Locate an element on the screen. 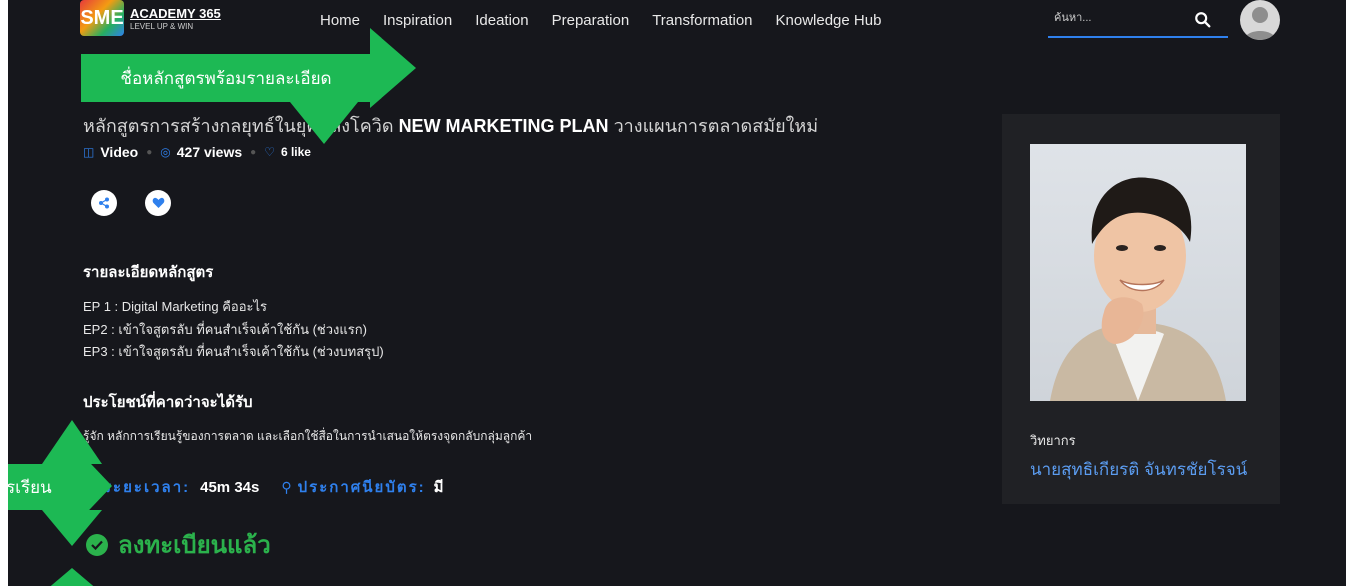 This screenshot has width=1352, height=586. duration-value: 45m 34s is located at coordinates (230, 487).